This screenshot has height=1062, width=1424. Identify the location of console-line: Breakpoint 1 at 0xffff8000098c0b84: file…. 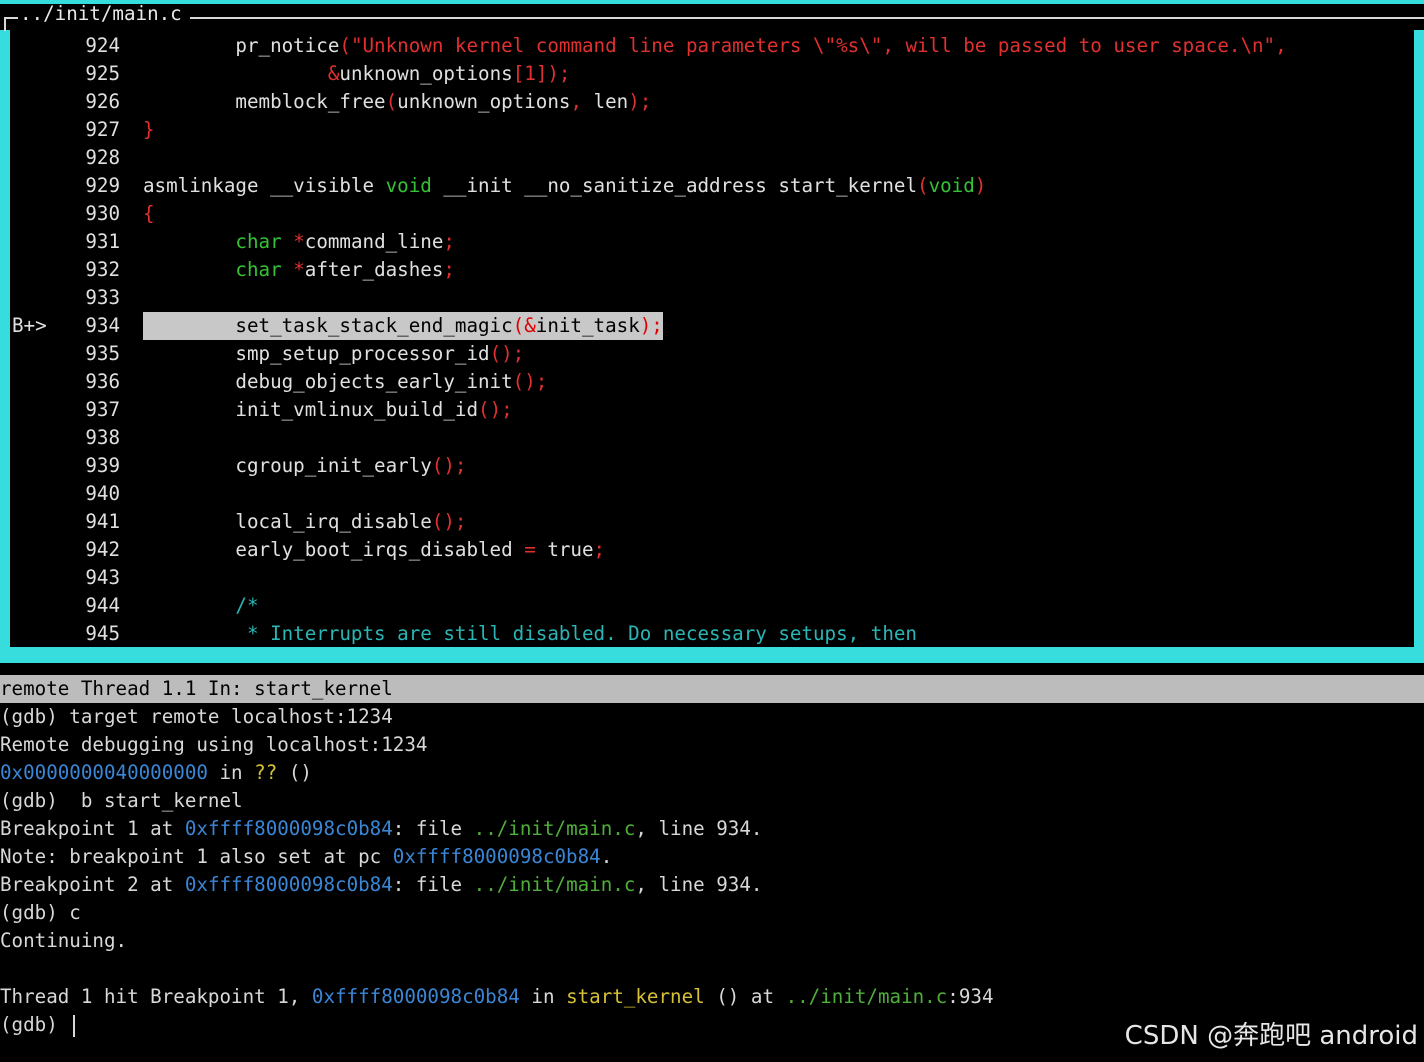
(381, 829).